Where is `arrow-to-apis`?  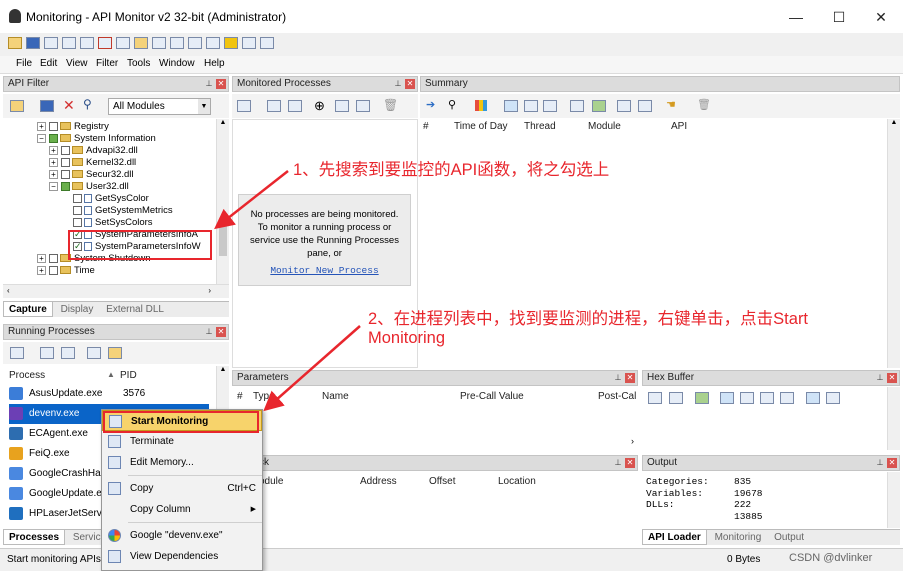 arrow-to-apis is located at coordinates (251, 200).